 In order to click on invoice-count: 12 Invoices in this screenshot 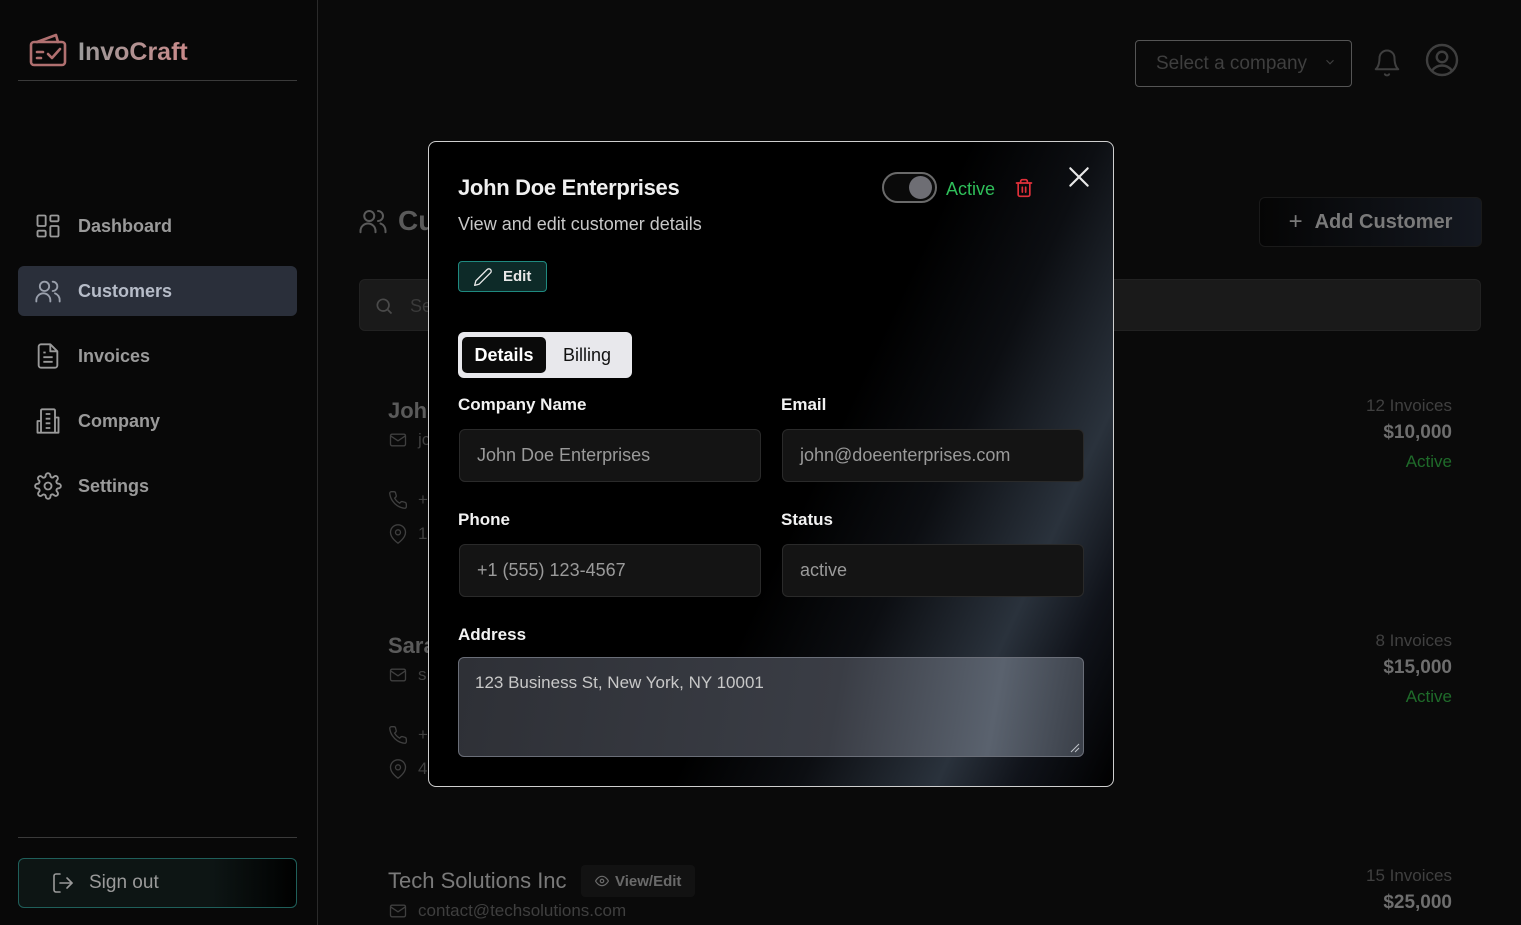, I will do `click(1409, 405)`.